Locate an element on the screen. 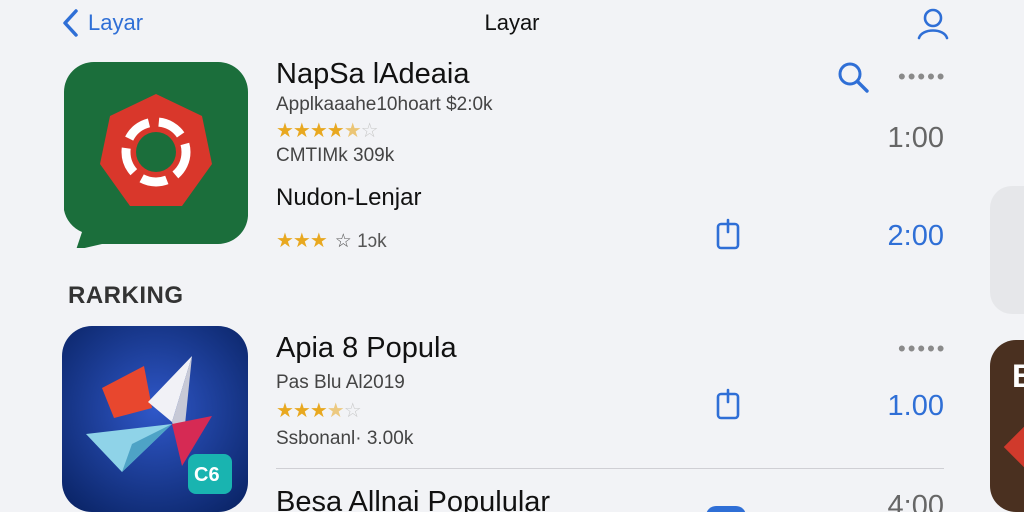 The image size is (1024, 512). paper-plane-icon is located at coordinates (155, 419).